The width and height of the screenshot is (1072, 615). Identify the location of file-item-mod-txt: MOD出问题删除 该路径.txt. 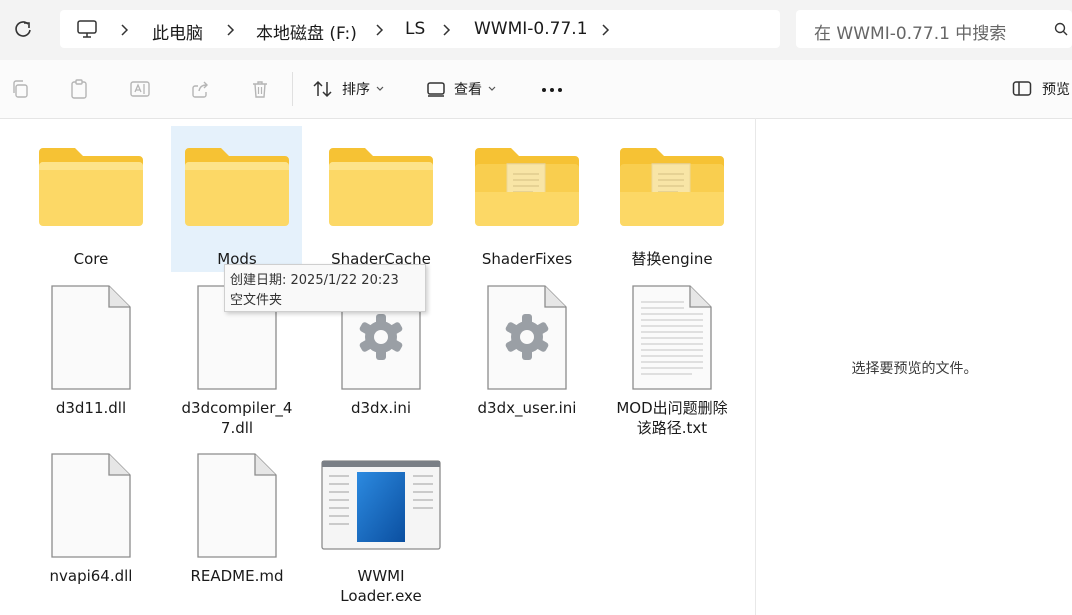
(672, 362).